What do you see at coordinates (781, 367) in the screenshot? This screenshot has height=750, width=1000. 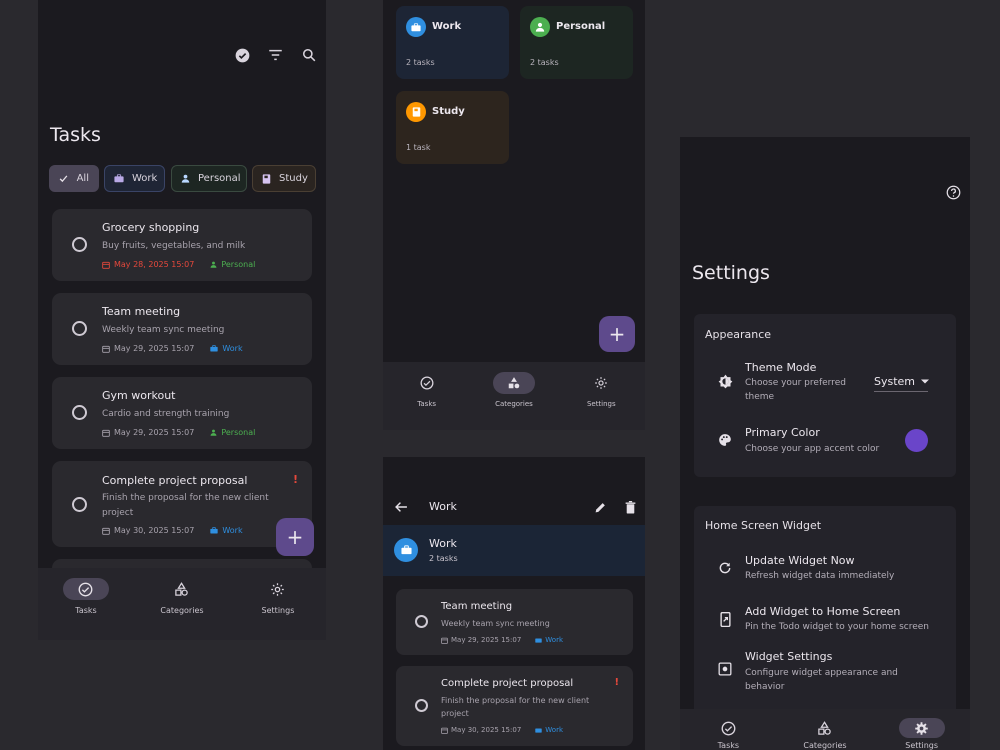 I see `row-title: Theme Mode` at bounding box center [781, 367].